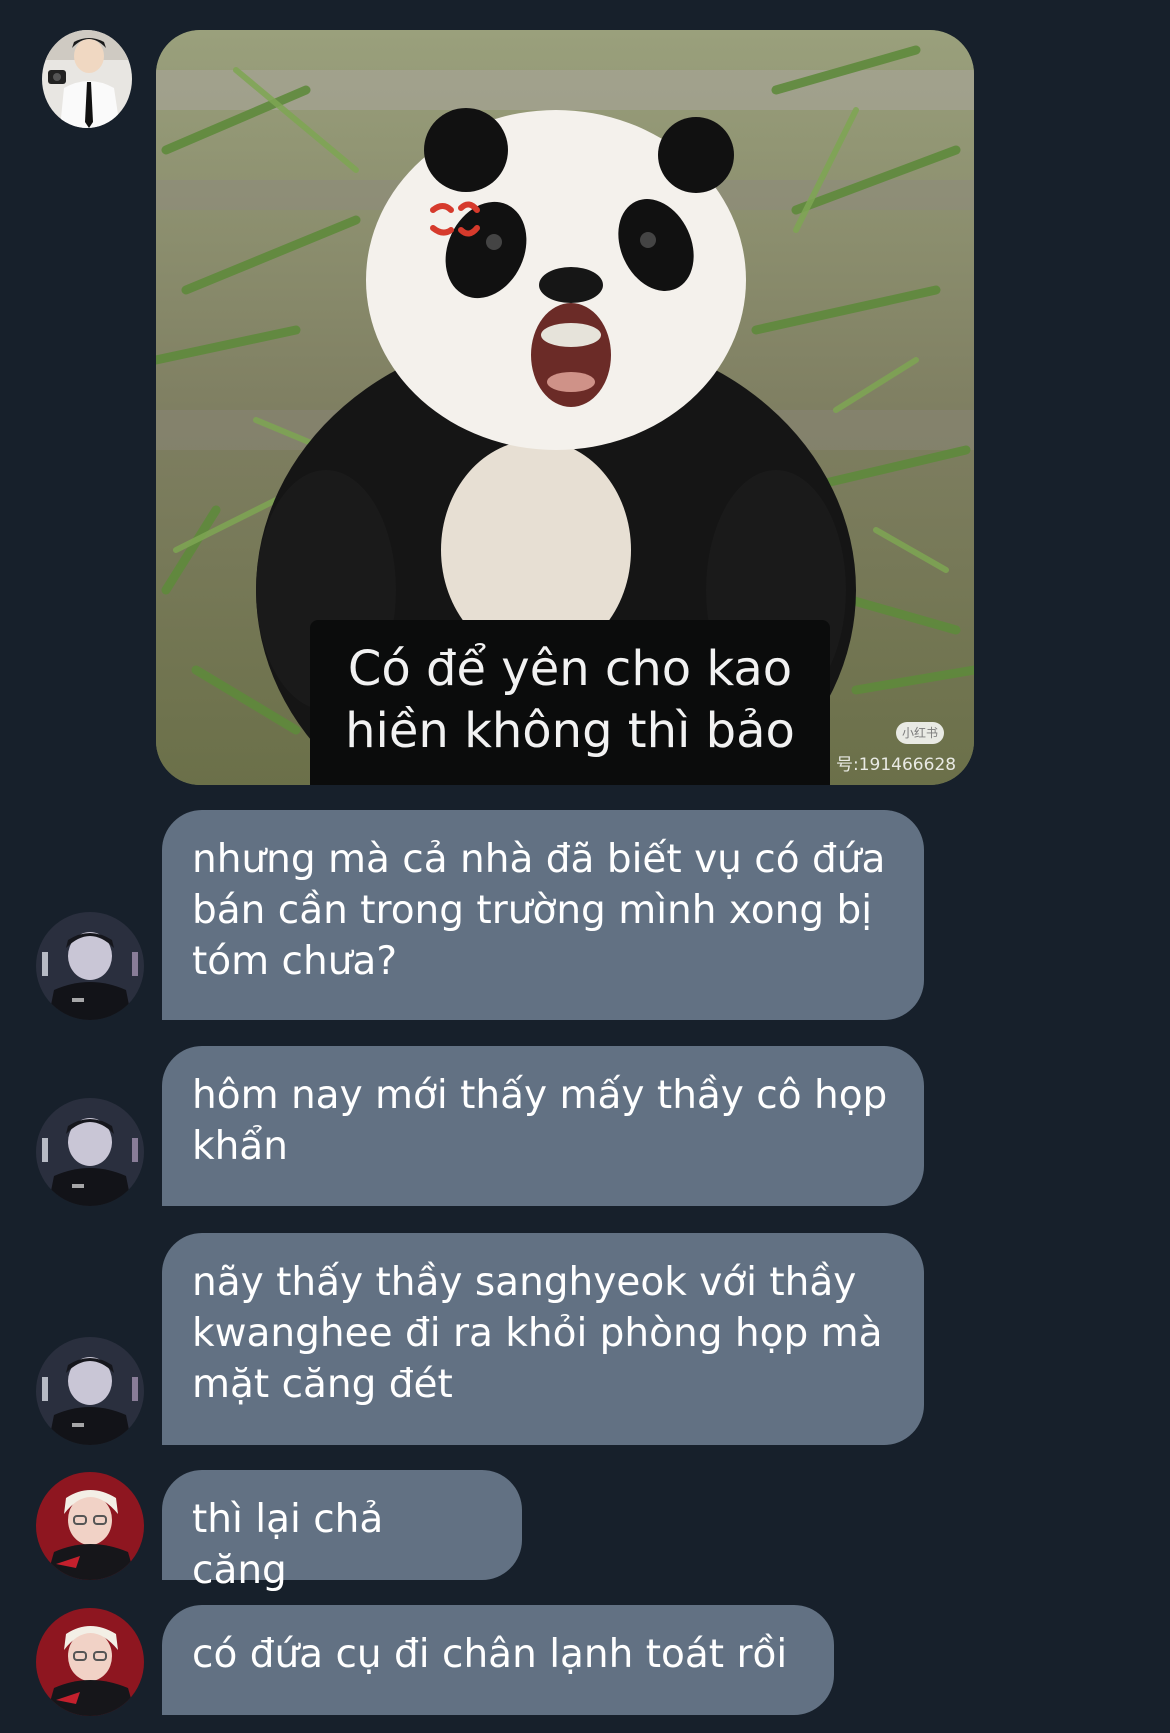  Describe the element at coordinates (543, 1126) in the screenshot. I see `message-bubble: hôm nay mới thấy mấy thầy cô họp khẩn` at that location.